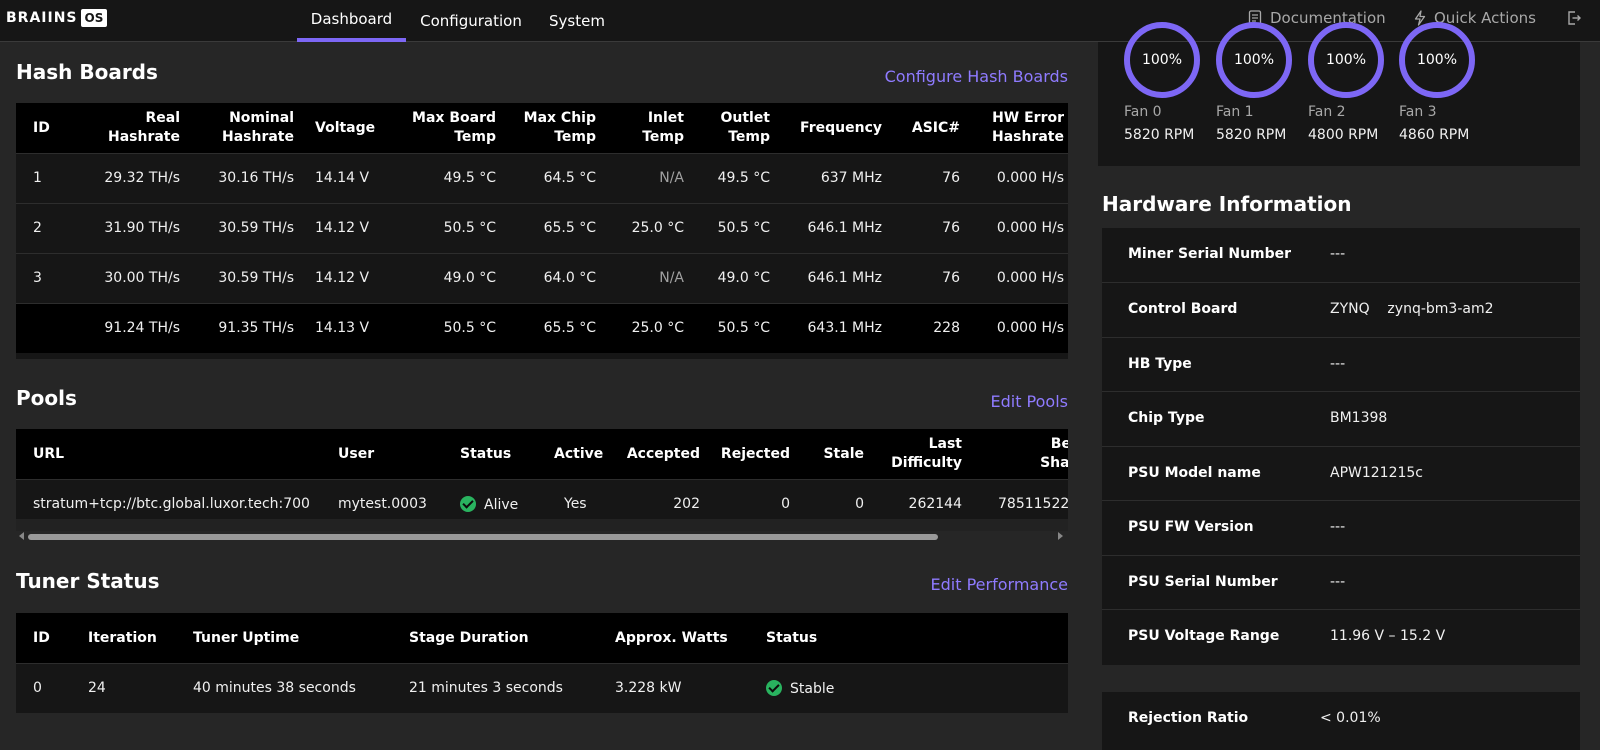 The image size is (1600, 750). What do you see at coordinates (964, 584) in the screenshot?
I see `edit-performance-link: Edit Performance` at bounding box center [964, 584].